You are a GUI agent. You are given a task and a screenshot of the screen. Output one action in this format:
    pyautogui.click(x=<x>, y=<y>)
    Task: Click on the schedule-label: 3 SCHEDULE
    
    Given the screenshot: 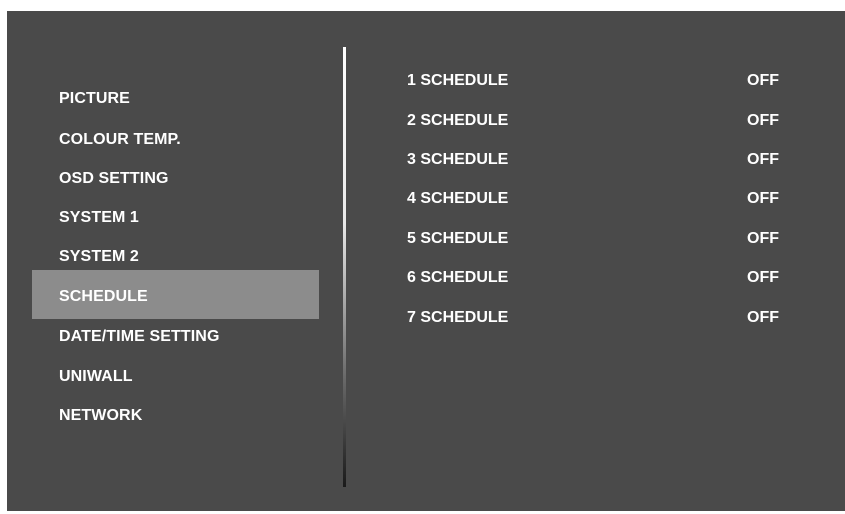 What is the action you would take?
    pyautogui.click(x=458, y=159)
    